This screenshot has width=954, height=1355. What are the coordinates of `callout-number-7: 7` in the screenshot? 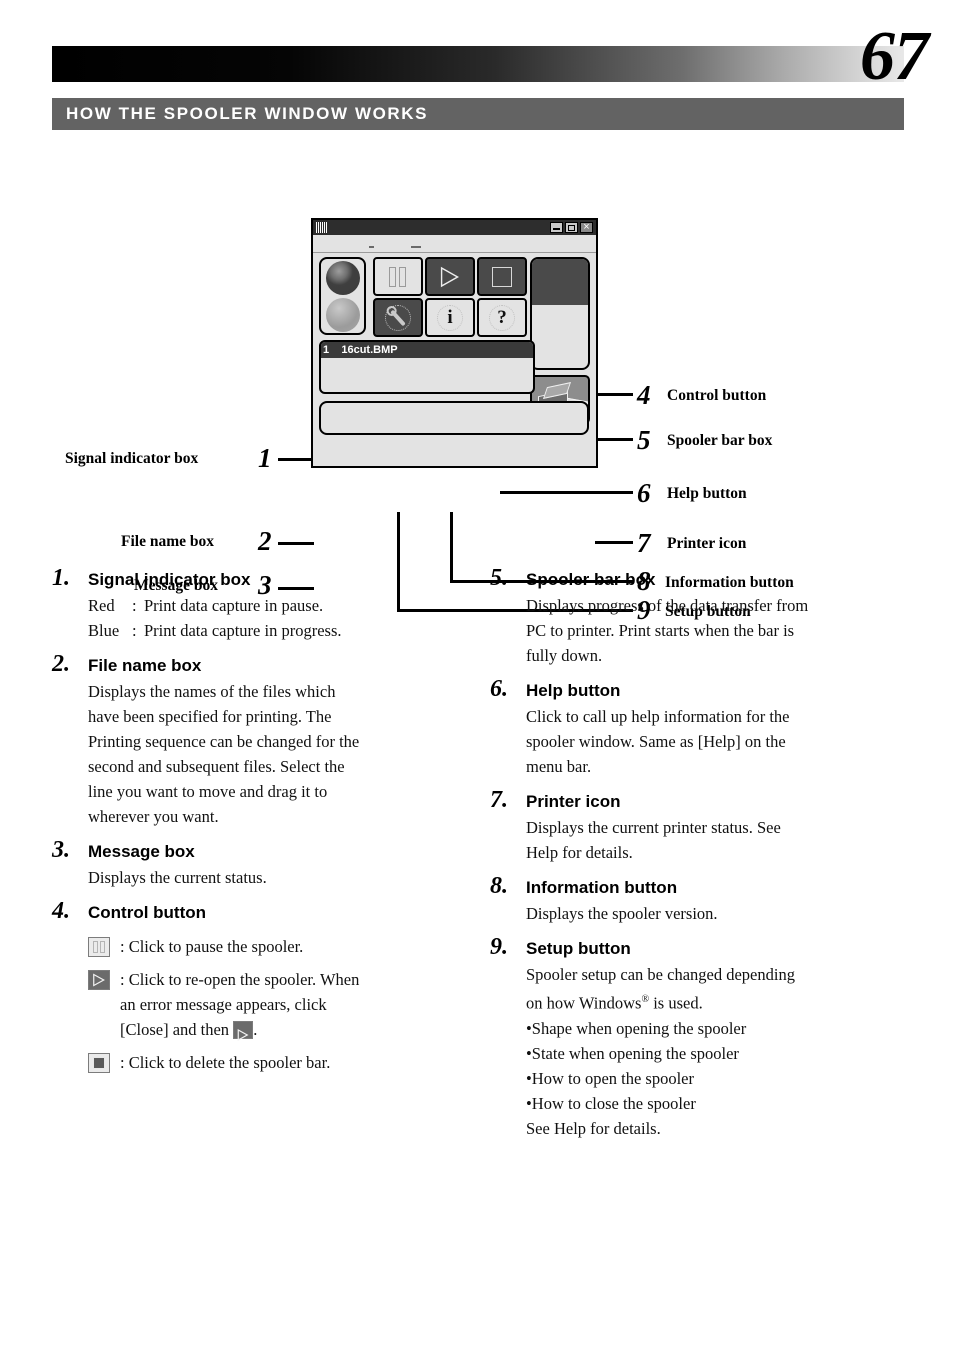 It's located at (644, 543).